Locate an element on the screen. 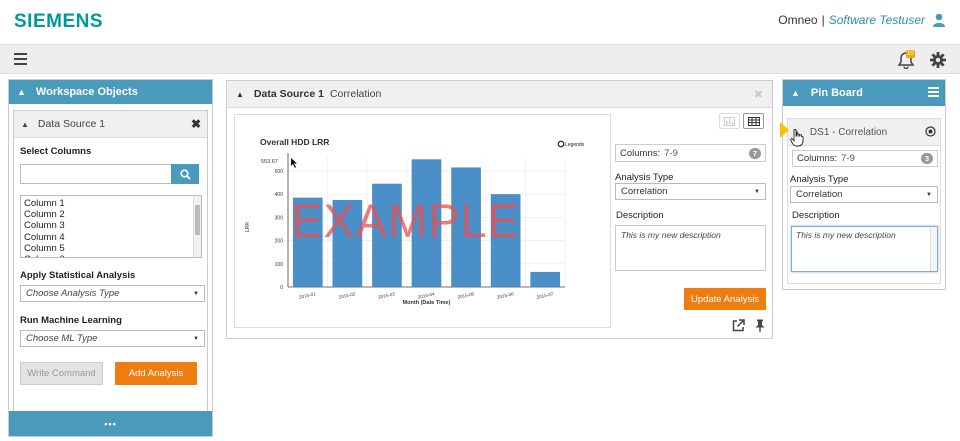  pin-card-header: ▲ DS1 - Correlation is located at coordinates (864, 132).